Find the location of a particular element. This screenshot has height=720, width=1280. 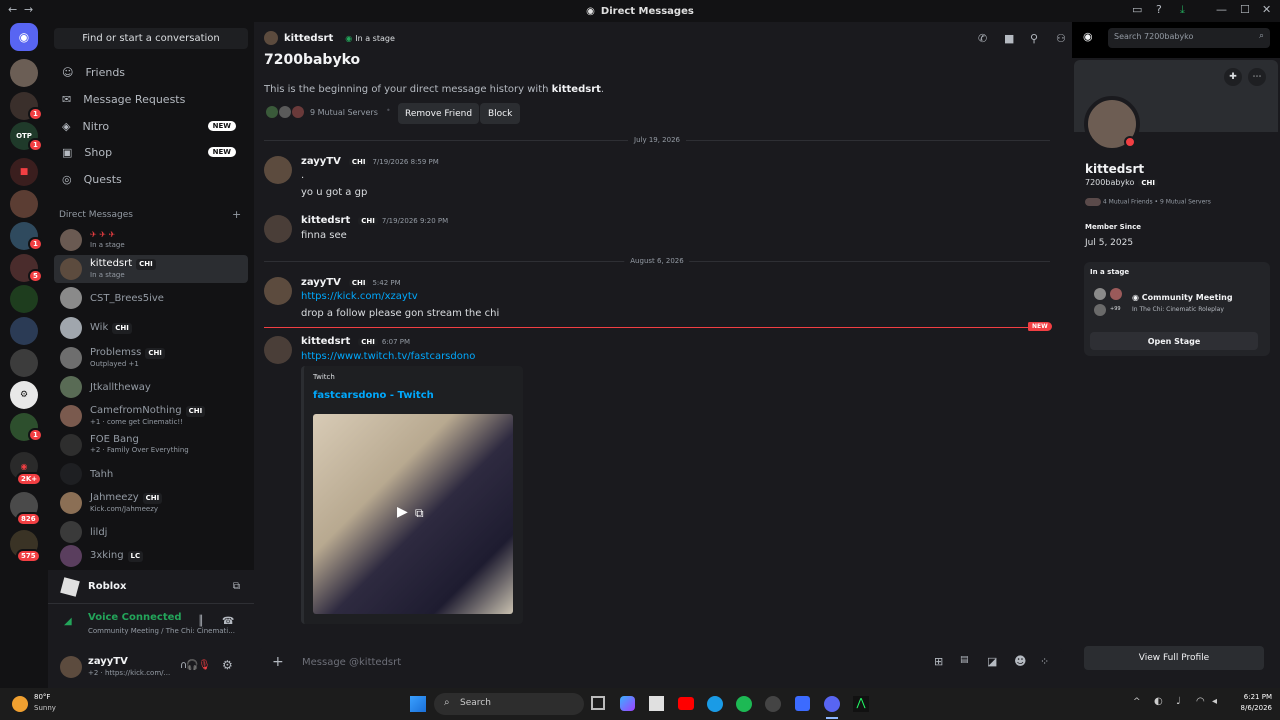

apps-icon: ⁘ is located at coordinates (1044, 661).